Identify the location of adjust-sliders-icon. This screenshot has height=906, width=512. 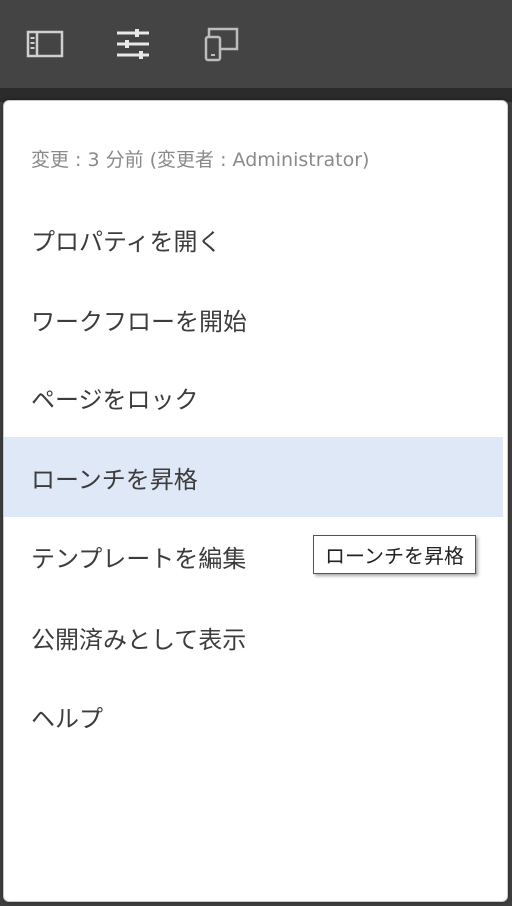
(133, 44).